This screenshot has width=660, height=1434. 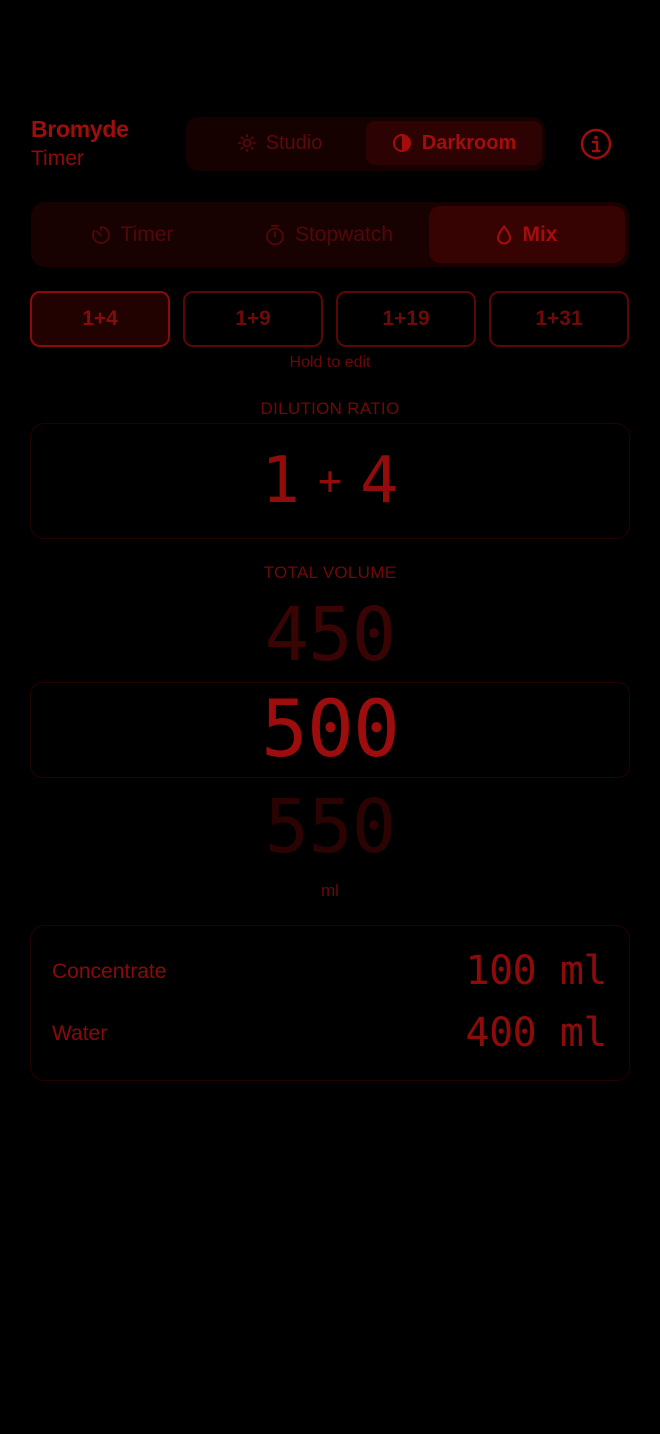 What do you see at coordinates (330, 408) in the screenshot?
I see `dilution-ratio-label: DILUTION RATIO` at bounding box center [330, 408].